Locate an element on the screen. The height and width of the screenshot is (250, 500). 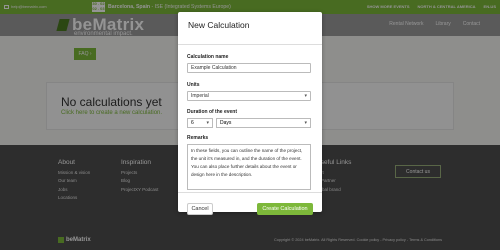
duration-number-select: 6 is located at coordinates (200, 123).